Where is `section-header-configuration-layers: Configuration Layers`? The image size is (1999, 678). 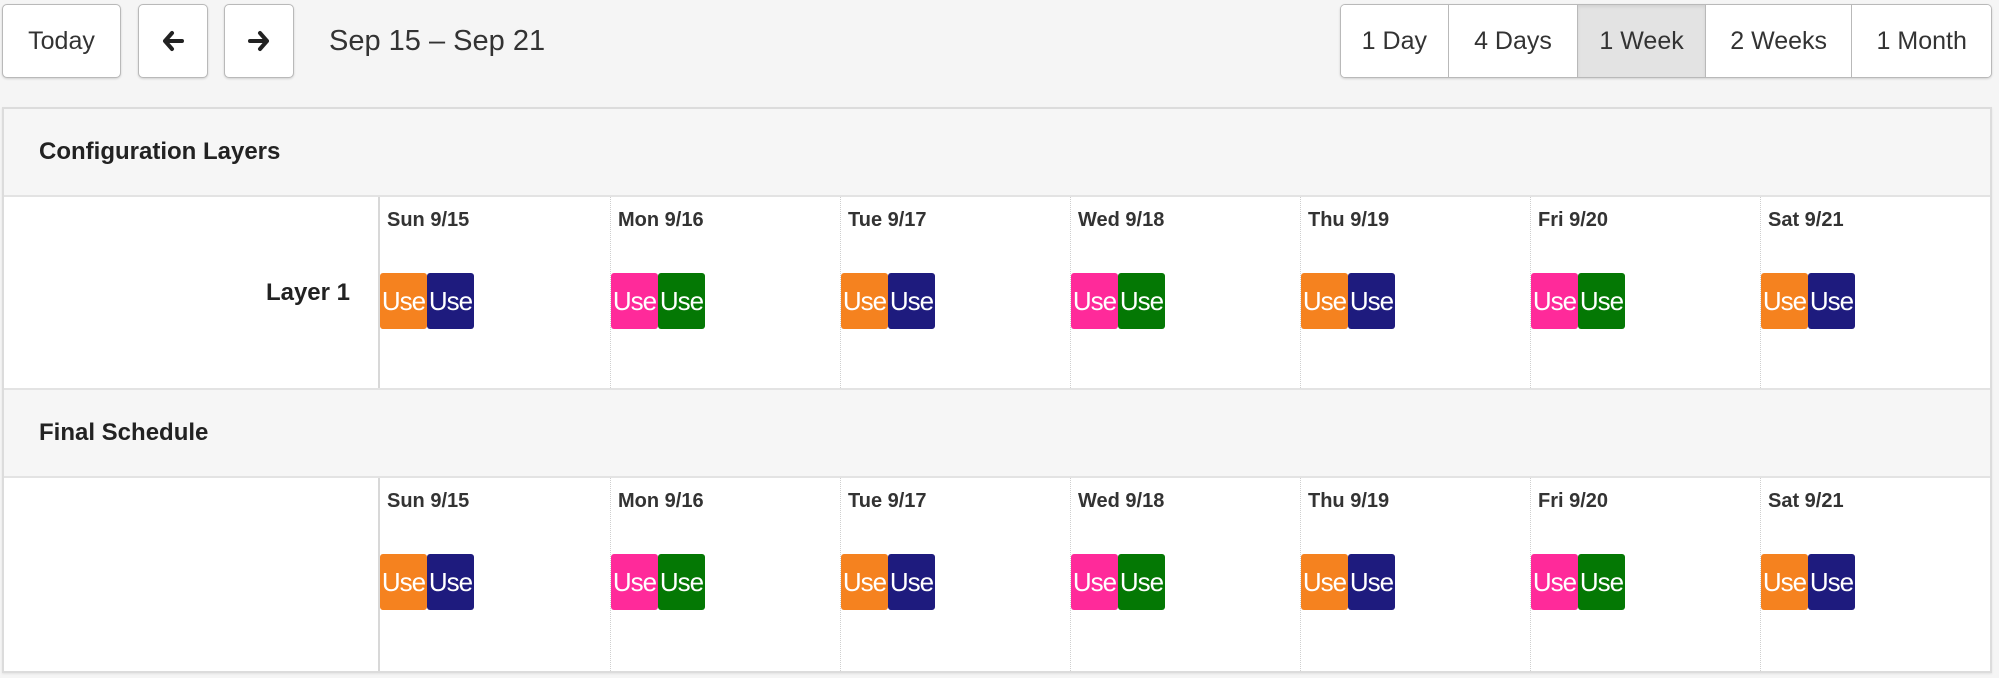 section-header-configuration-layers: Configuration Layers is located at coordinates (997, 153).